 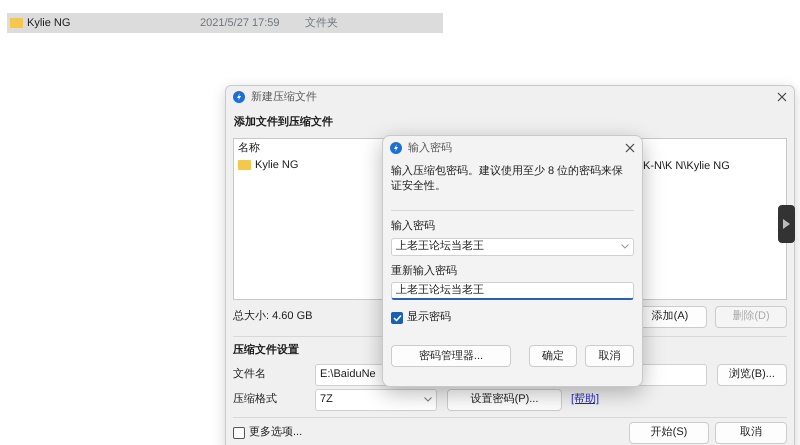 I want to click on file-modified: 2021/5/27 17:59, so click(x=240, y=23).